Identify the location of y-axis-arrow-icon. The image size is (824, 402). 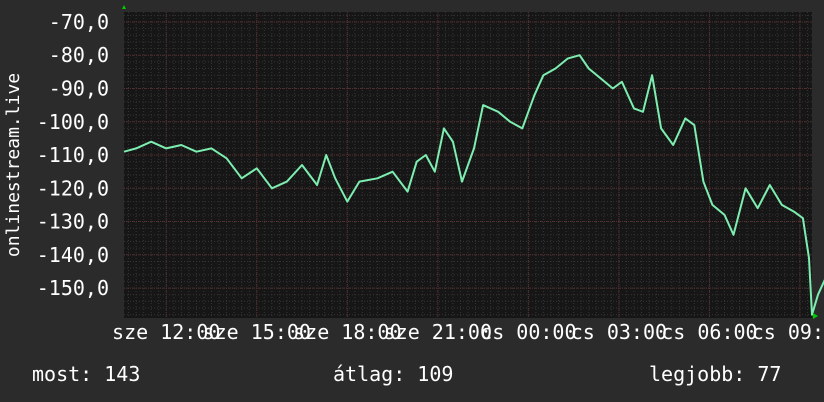
(124, 7).